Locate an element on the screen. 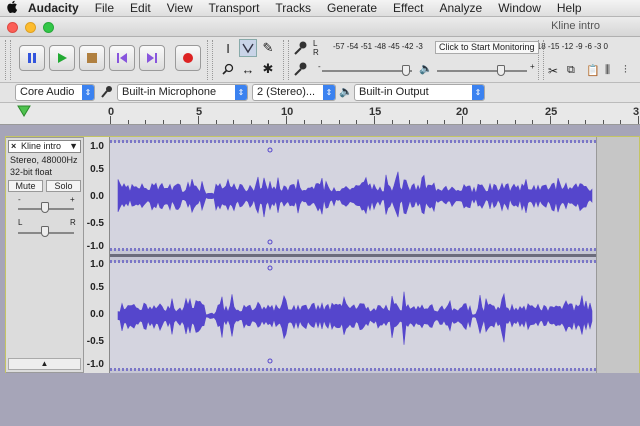 The width and height of the screenshot is (640, 426). track-name-button: × Kline intro ▼ is located at coordinates (44, 146).